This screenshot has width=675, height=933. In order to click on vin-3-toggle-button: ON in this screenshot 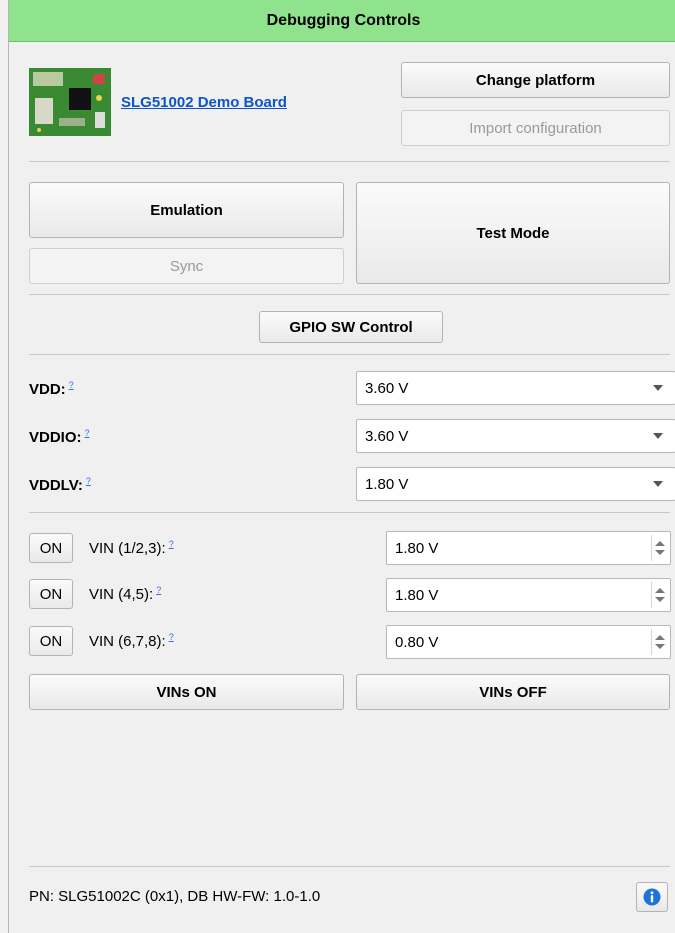, I will do `click(51, 641)`.